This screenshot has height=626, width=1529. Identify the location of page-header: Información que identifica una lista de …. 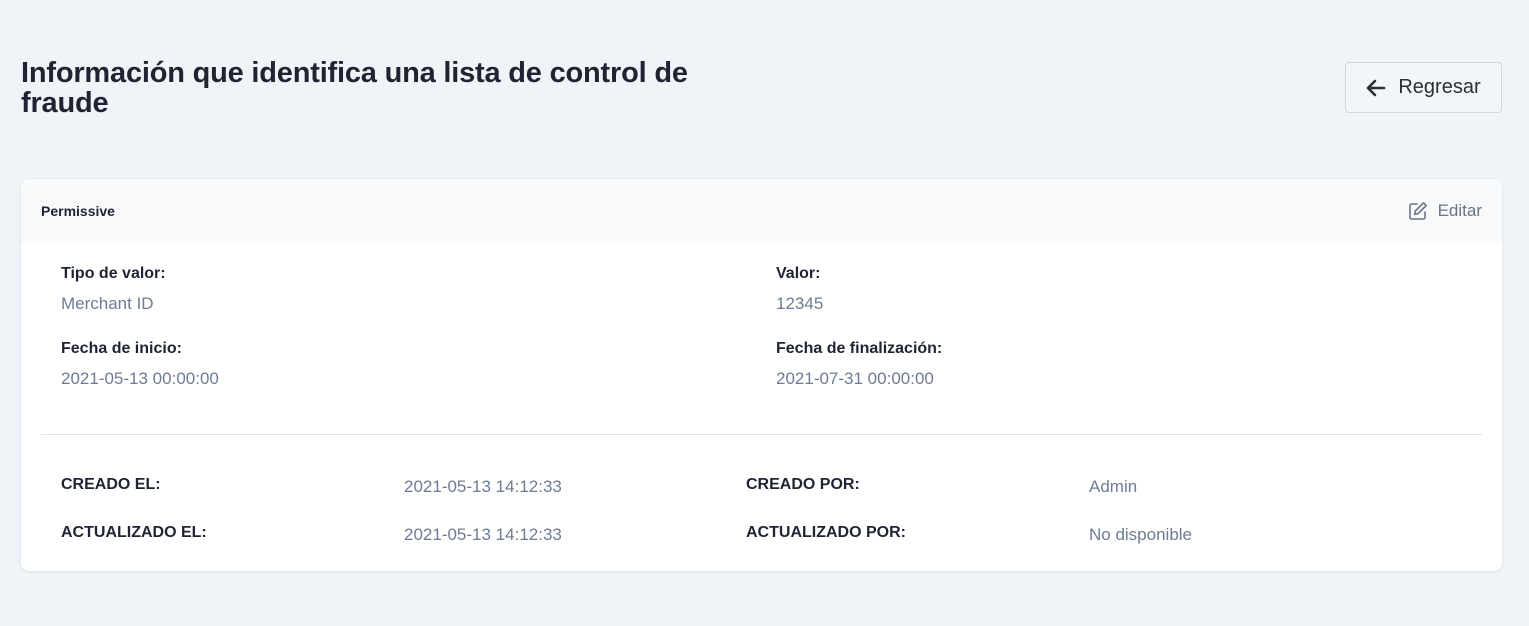
(761, 88).